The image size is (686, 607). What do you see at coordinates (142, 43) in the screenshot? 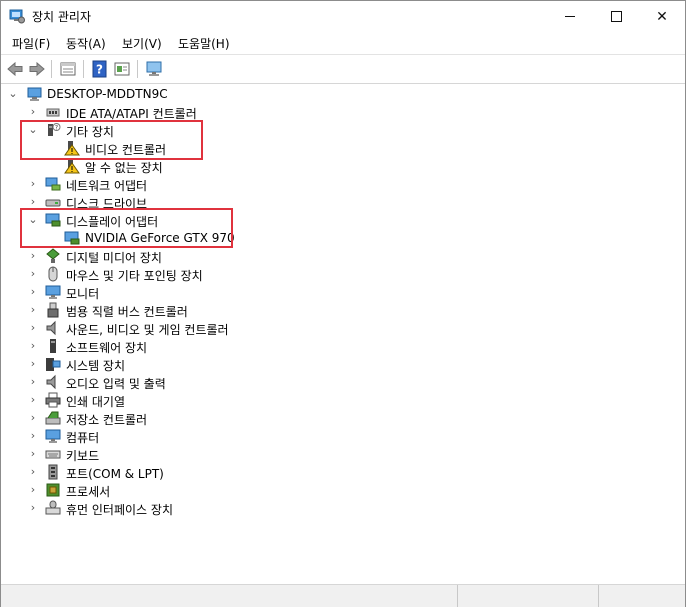
I see `menu-view: 보기(V)` at bounding box center [142, 43].